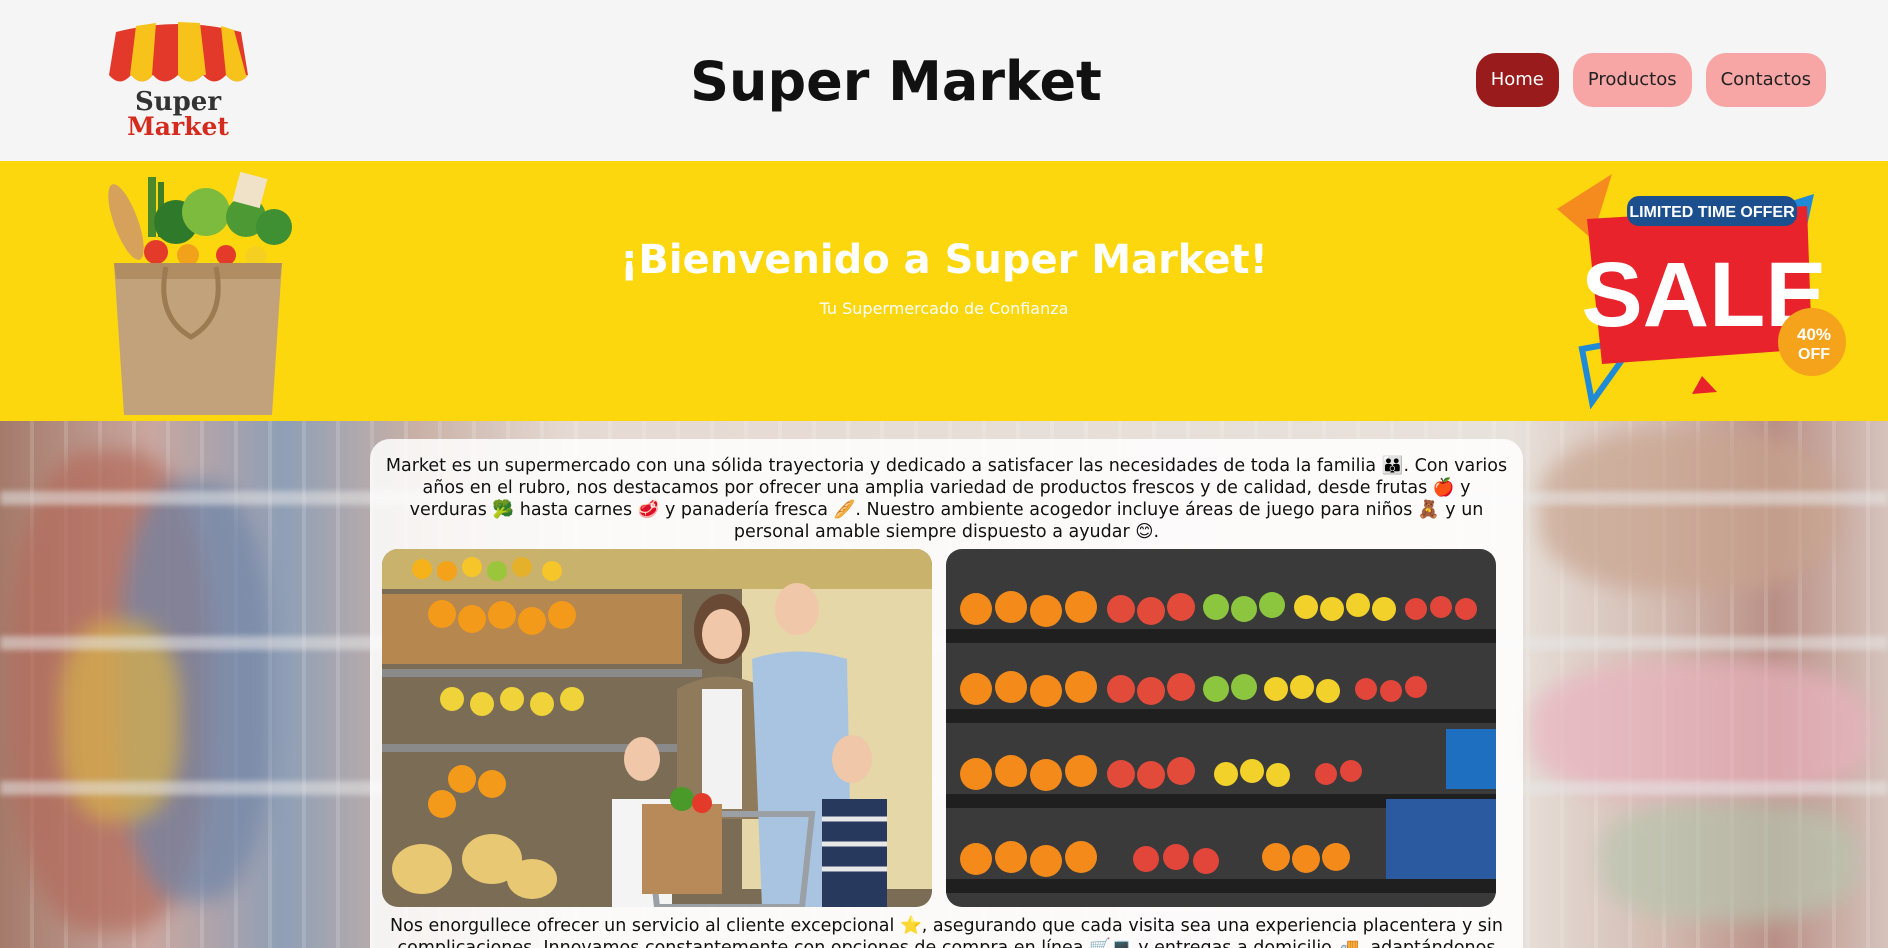  What do you see at coordinates (1712, 212) in the screenshot?
I see `sale-ribbon-text: LIMITED TIME OFFER` at bounding box center [1712, 212].